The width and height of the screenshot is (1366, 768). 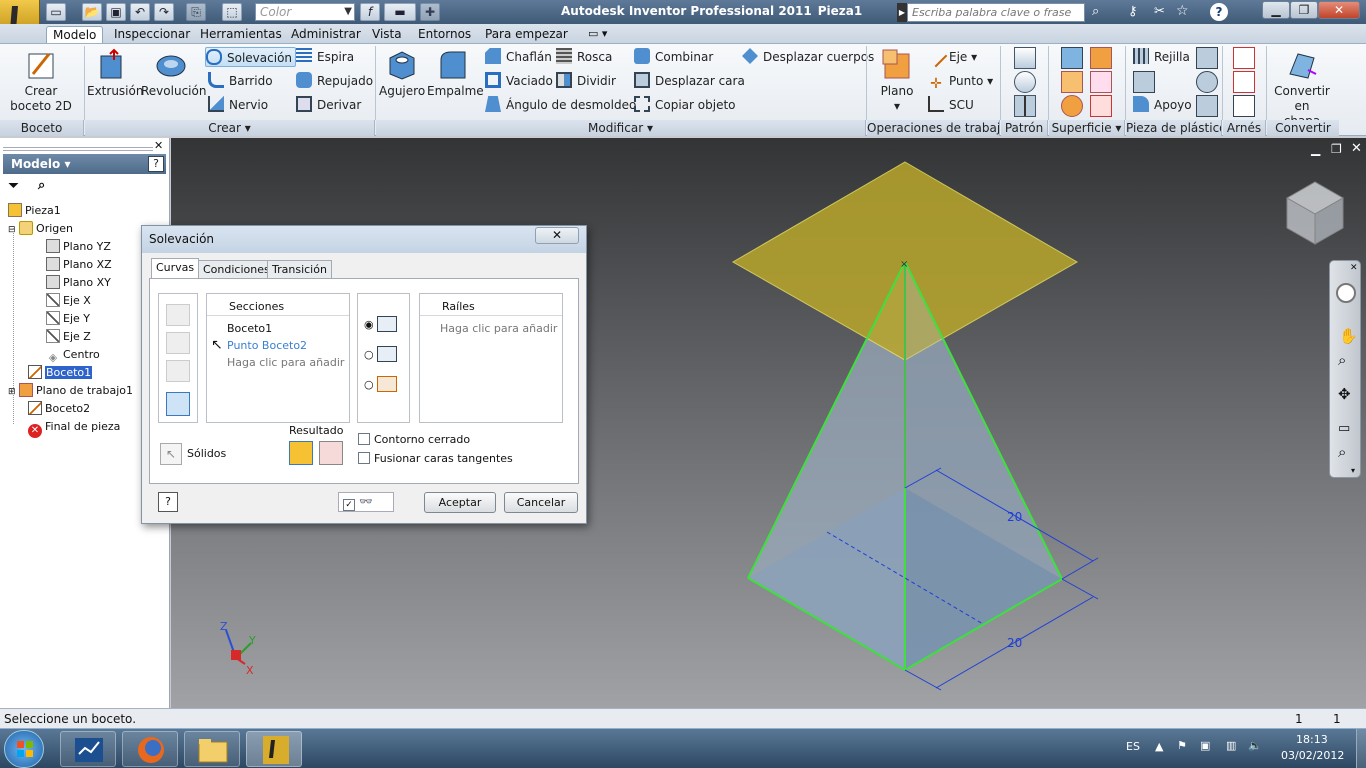 I want to click on tree-item-origen: ⊟ Origen, so click(x=40, y=229).